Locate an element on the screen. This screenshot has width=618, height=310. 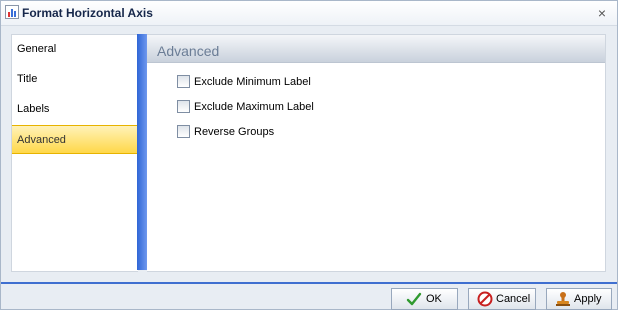
sidebar-item-labels: Labels is located at coordinates (75, 109).